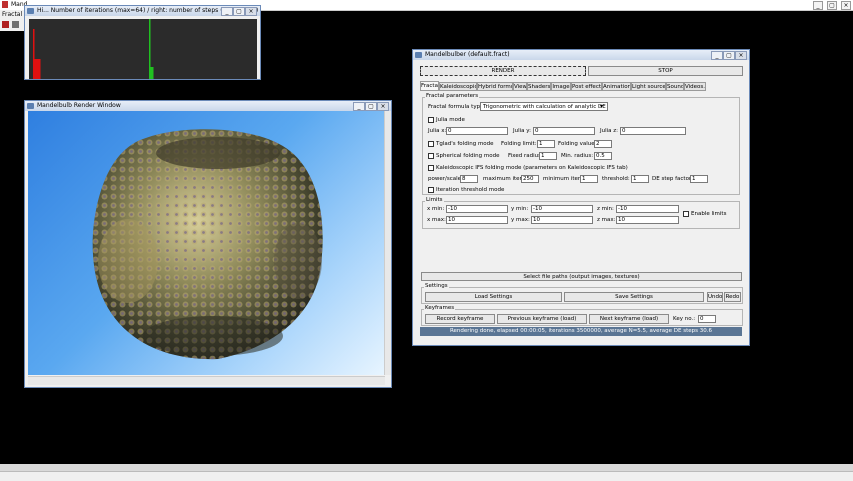  I want to click on enable-limits-checkbox, so click(686, 214).